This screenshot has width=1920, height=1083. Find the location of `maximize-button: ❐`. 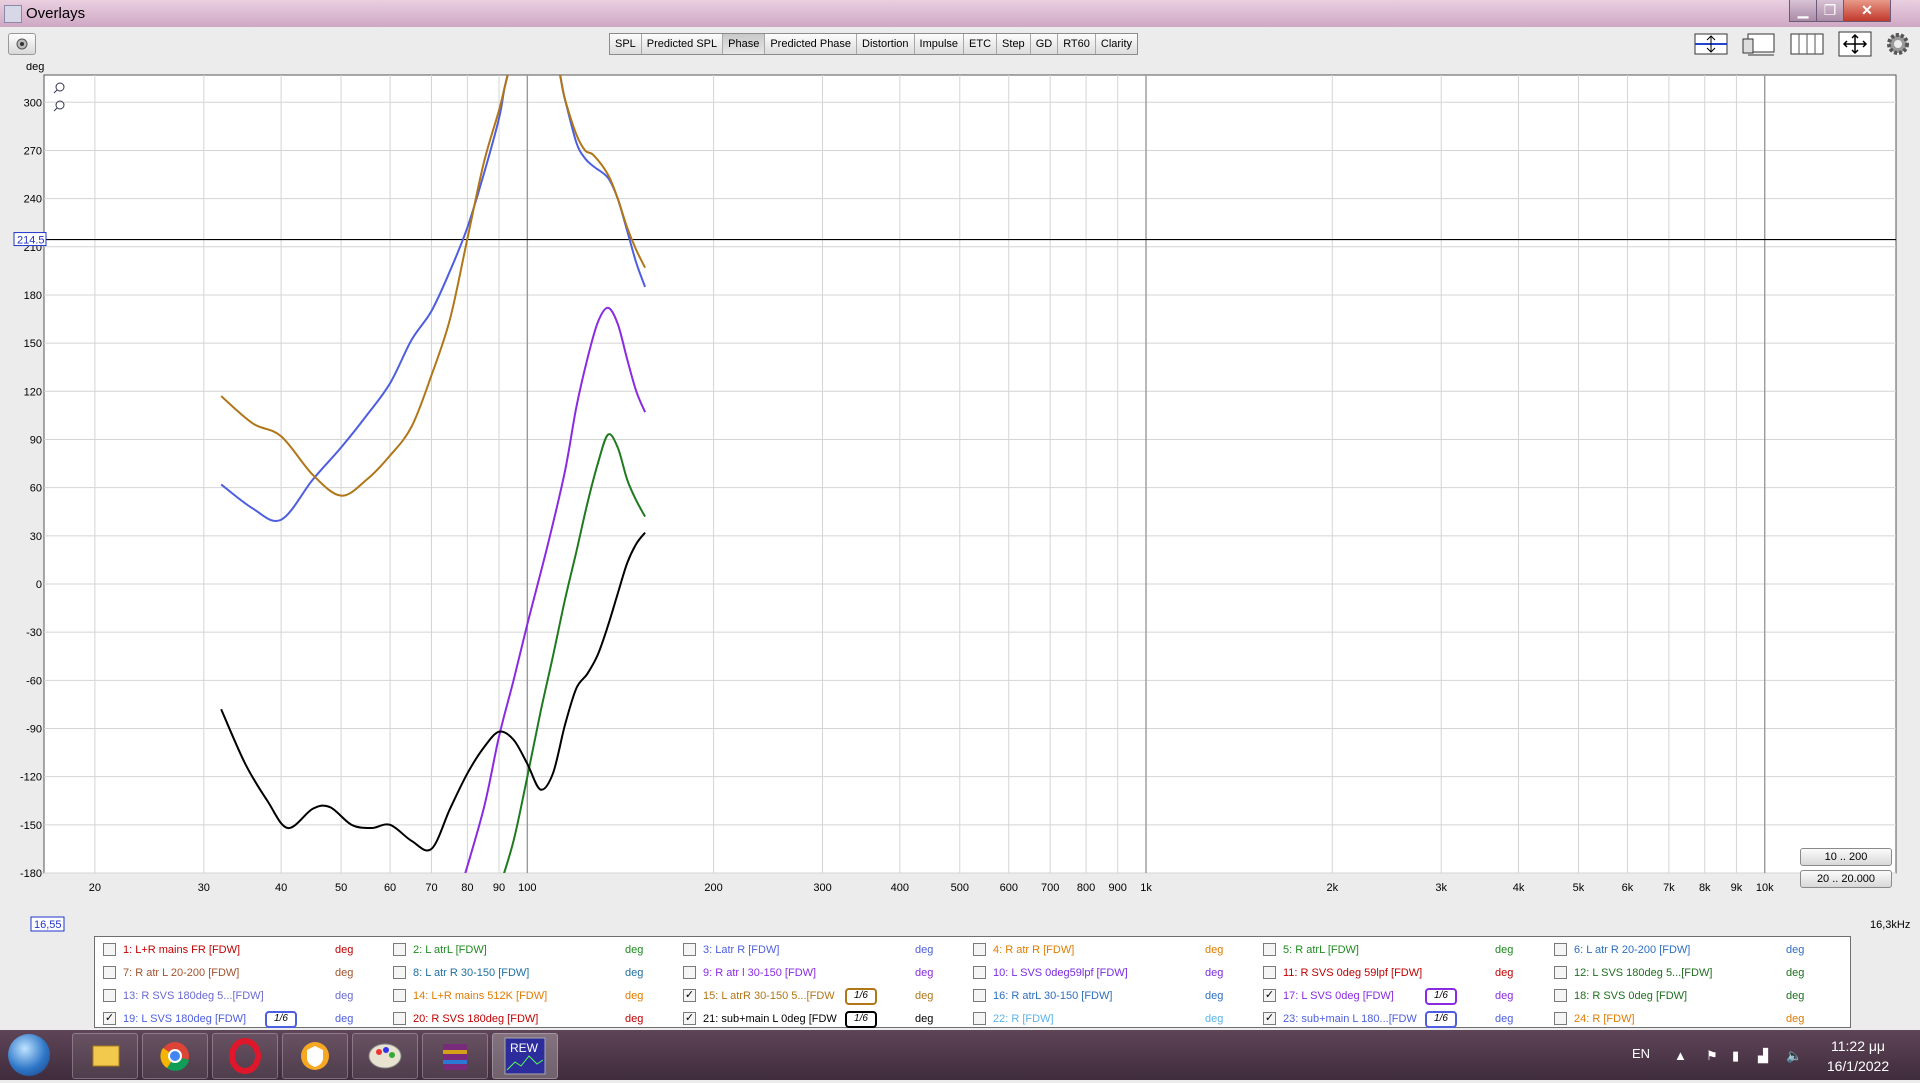

maximize-button: ❐ is located at coordinates (1830, 11).